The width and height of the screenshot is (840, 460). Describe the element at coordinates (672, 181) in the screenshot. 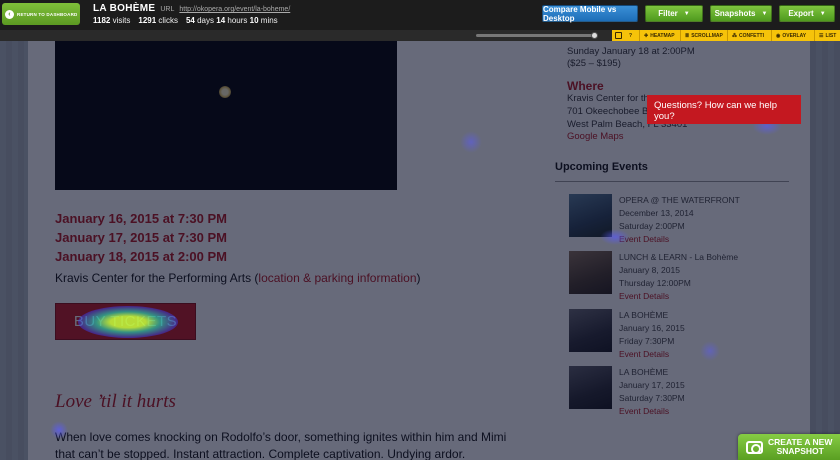

I see `divider` at that location.